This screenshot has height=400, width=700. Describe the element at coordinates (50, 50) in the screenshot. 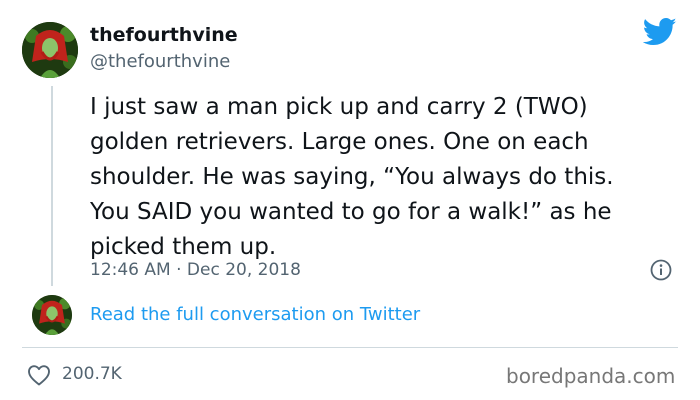

I see `author-avatar` at that location.